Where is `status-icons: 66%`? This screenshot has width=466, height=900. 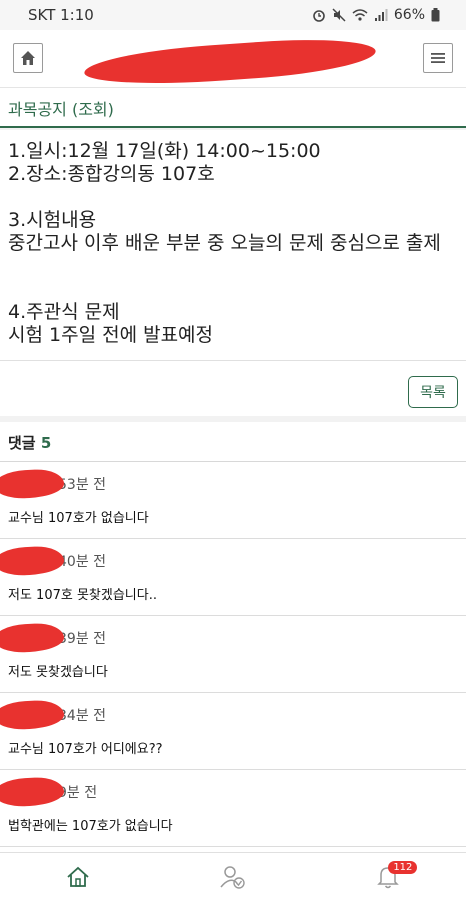
status-icons: 66% is located at coordinates (376, 15).